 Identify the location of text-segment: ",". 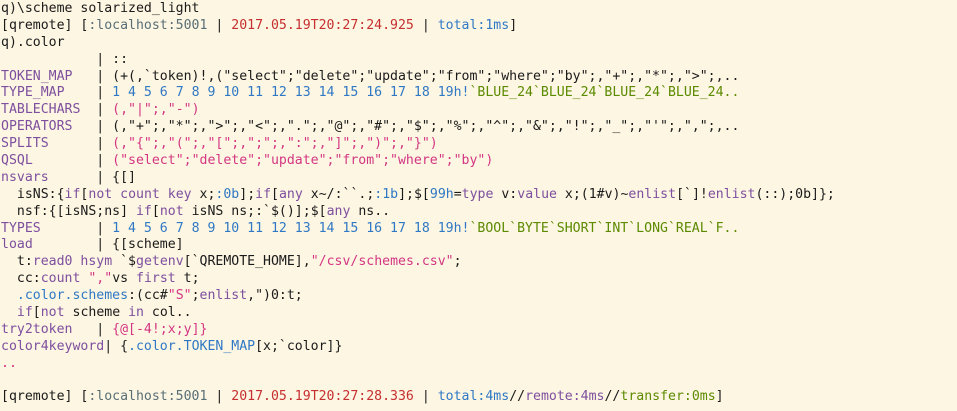
(100, 279).